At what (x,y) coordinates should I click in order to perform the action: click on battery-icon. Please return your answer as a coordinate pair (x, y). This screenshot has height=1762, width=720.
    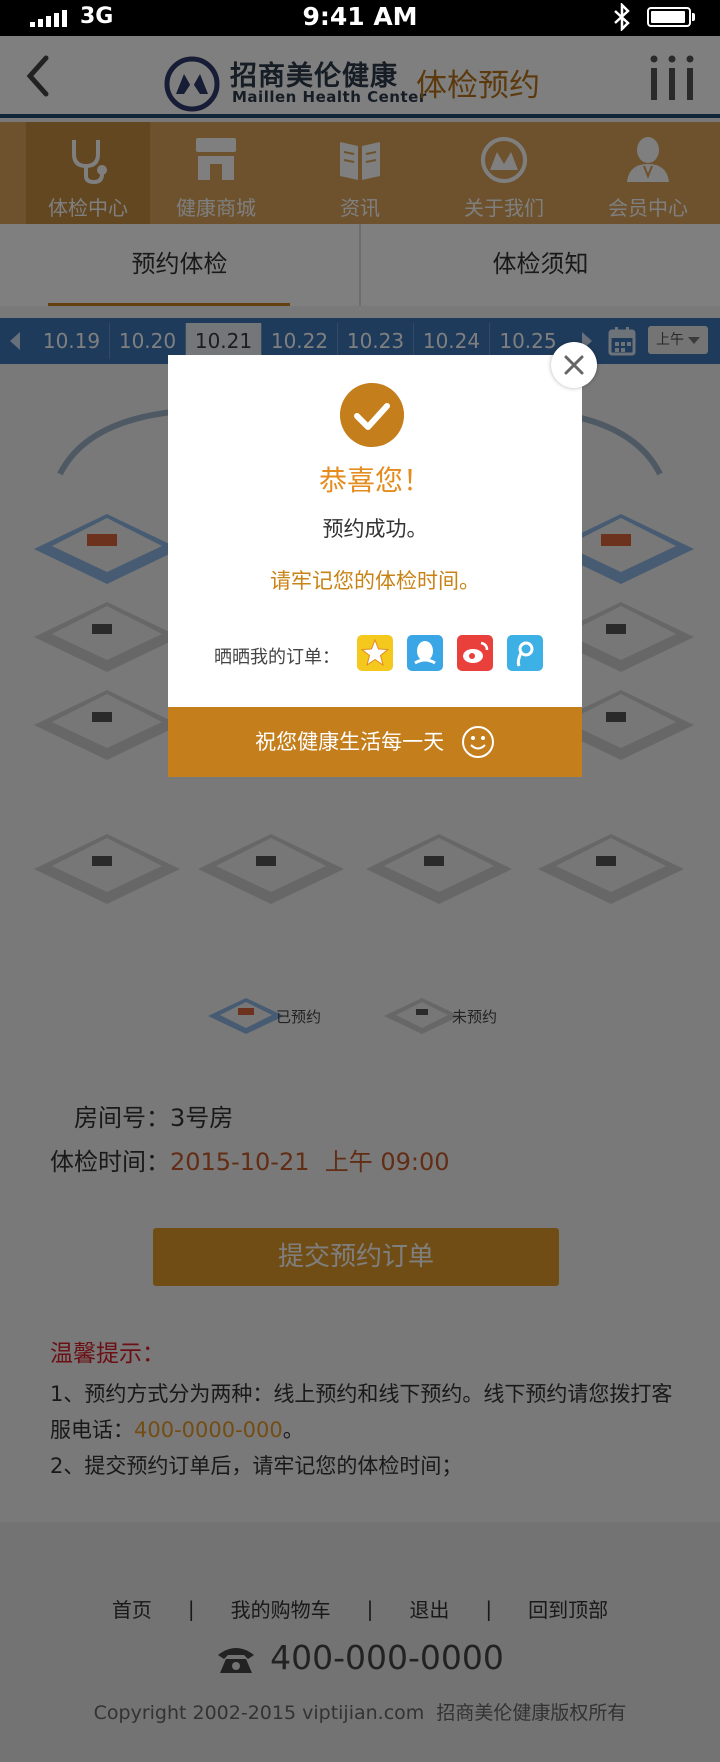
    Looking at the image, I should click on (671, 17).